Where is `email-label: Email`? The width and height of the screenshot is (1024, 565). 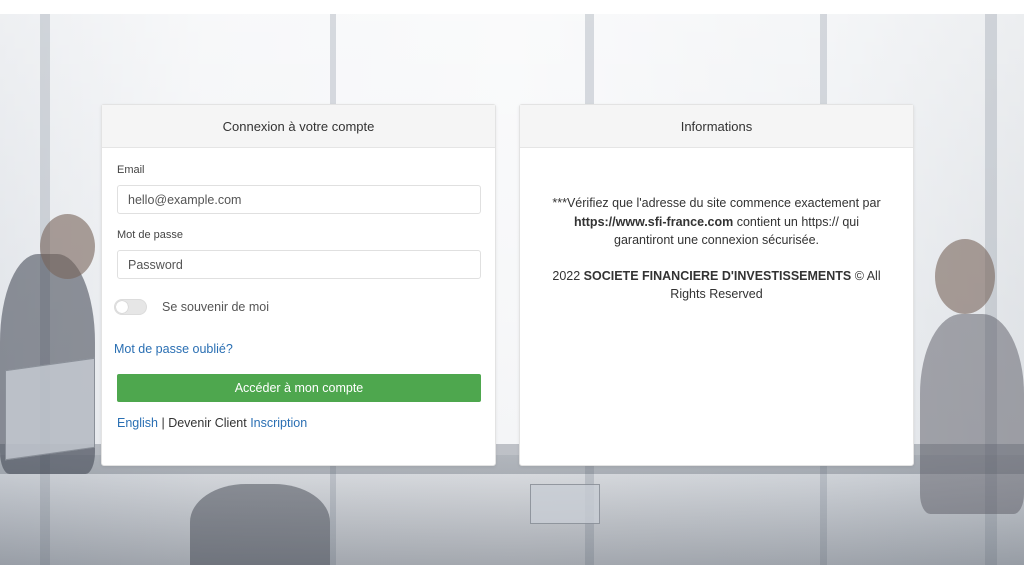 email-label: Email is located at coordinates (131, 170).